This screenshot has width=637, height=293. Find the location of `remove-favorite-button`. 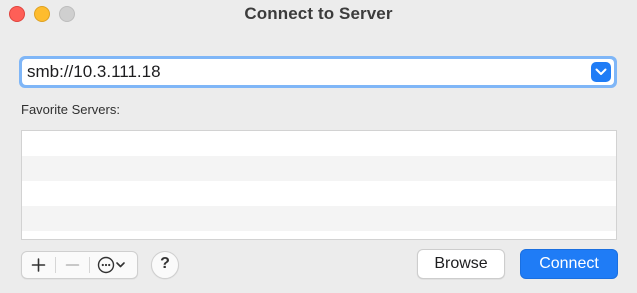

remove-favorite-button is located at coordinates (72, 265).